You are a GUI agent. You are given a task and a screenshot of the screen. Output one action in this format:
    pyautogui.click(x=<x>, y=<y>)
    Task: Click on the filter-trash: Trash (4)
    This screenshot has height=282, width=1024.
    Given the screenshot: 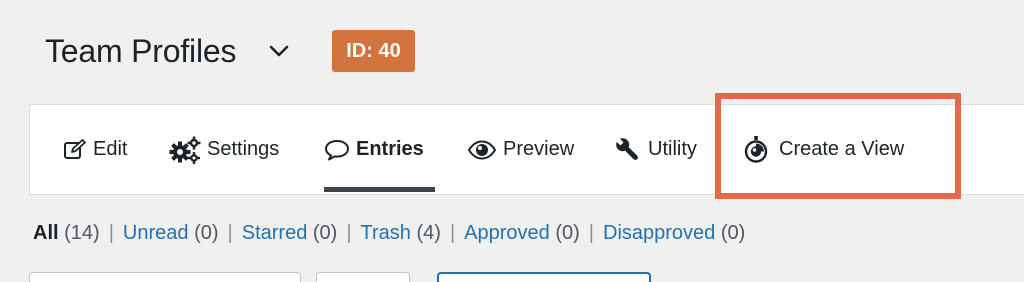 What is the action you would take?
    pyautogui.click(x=401, y=233)
    